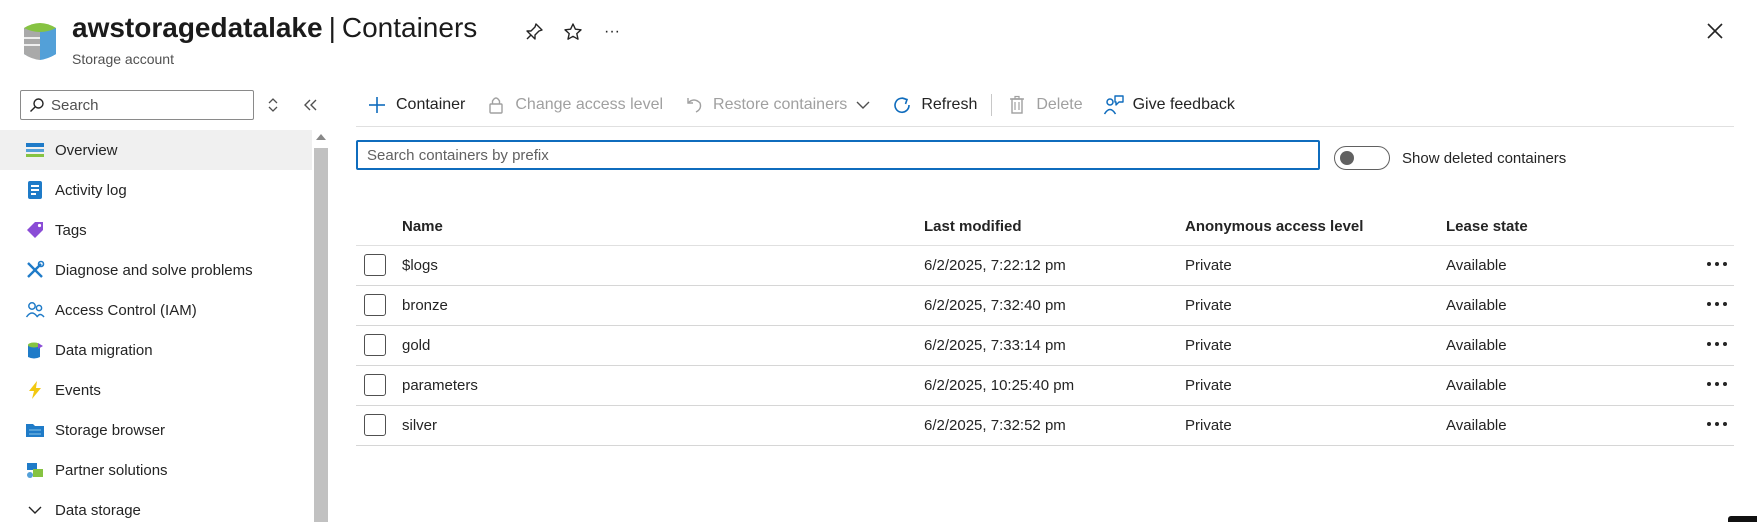 This screenshot has width=1757, height=522. I want to click on page-title: awstoragedatalake | Containers, so click(274, 28).